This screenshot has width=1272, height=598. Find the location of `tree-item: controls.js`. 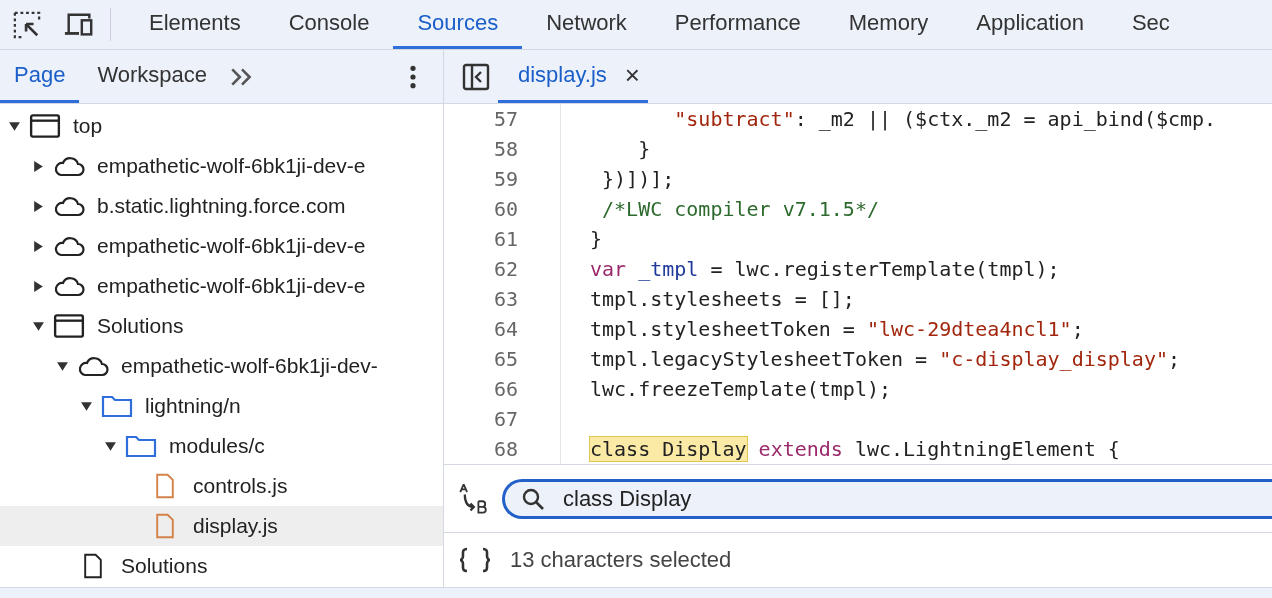

tree-item: controls.js is located at coordinates (221, 486).